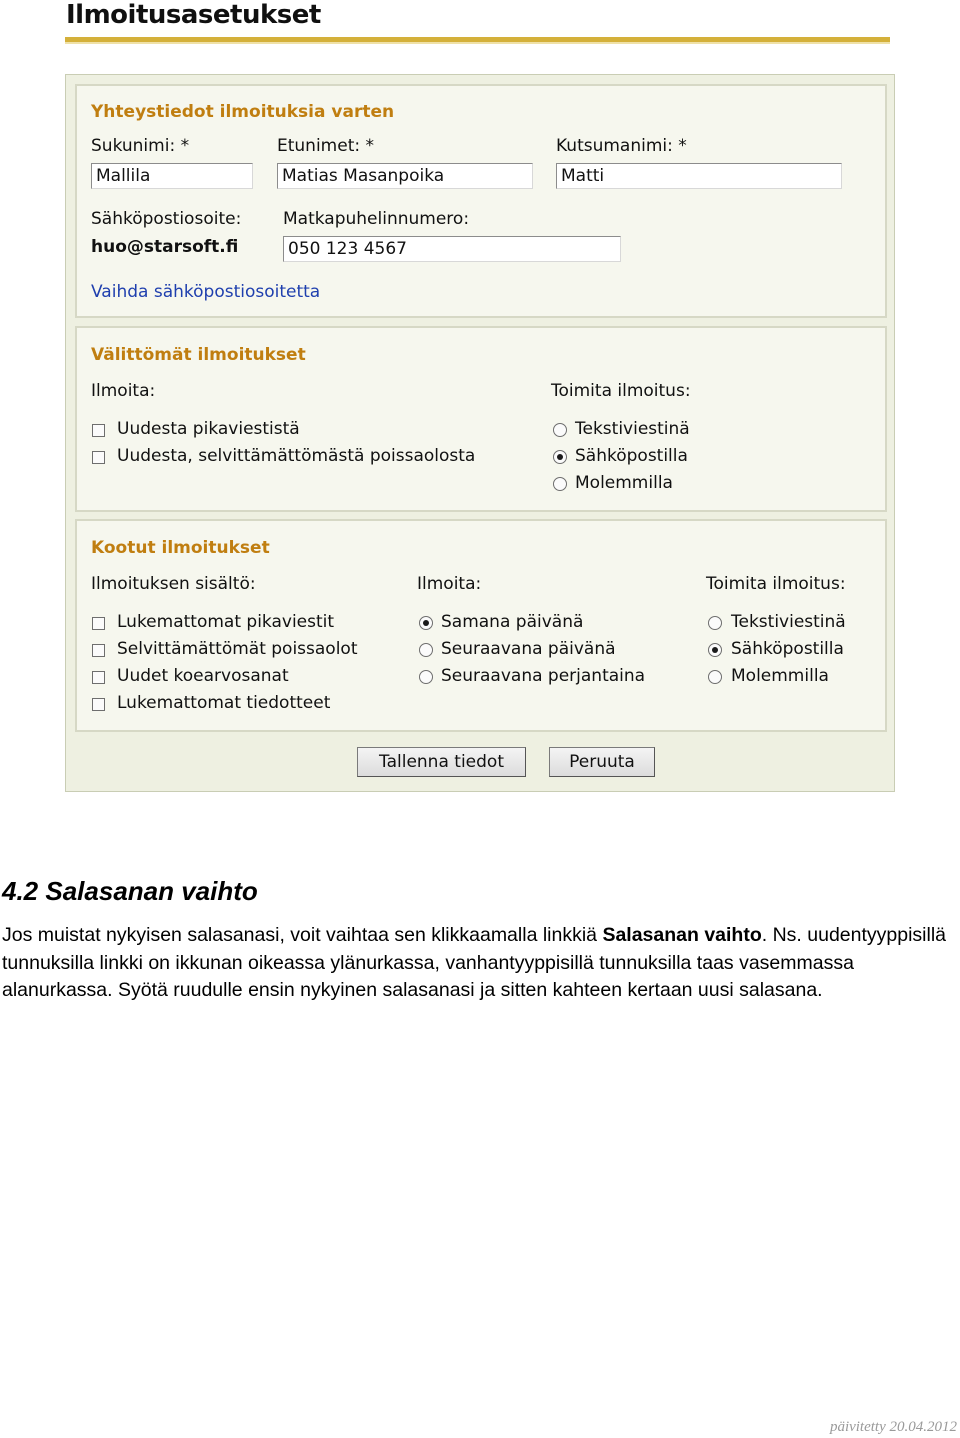 Image resolution: width=960 pixels, height=1438 pixels. What do you see at coordinates (477, 43) in the screenshot?
I see `title-underline-shadow` at bounding box center [477, 43].